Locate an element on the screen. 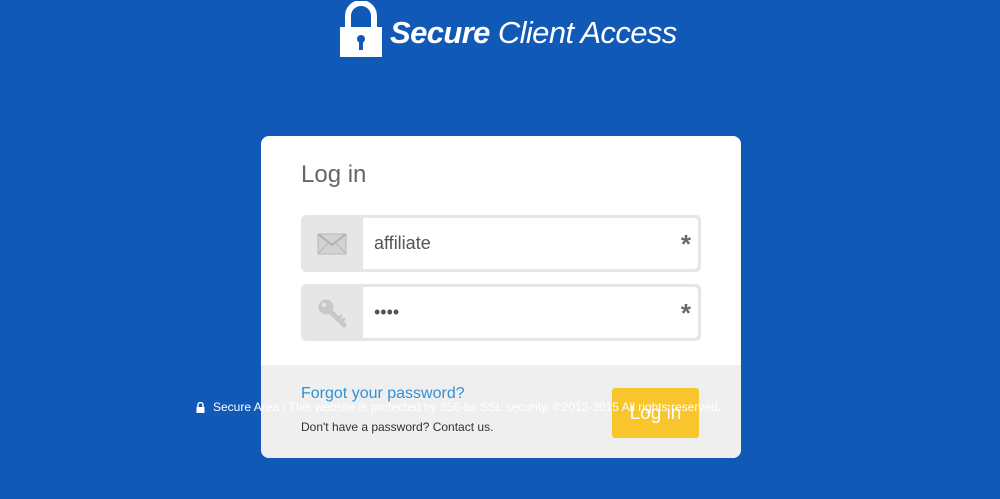  brand-title: Secure Client Access is located at coordinates (533, 32).